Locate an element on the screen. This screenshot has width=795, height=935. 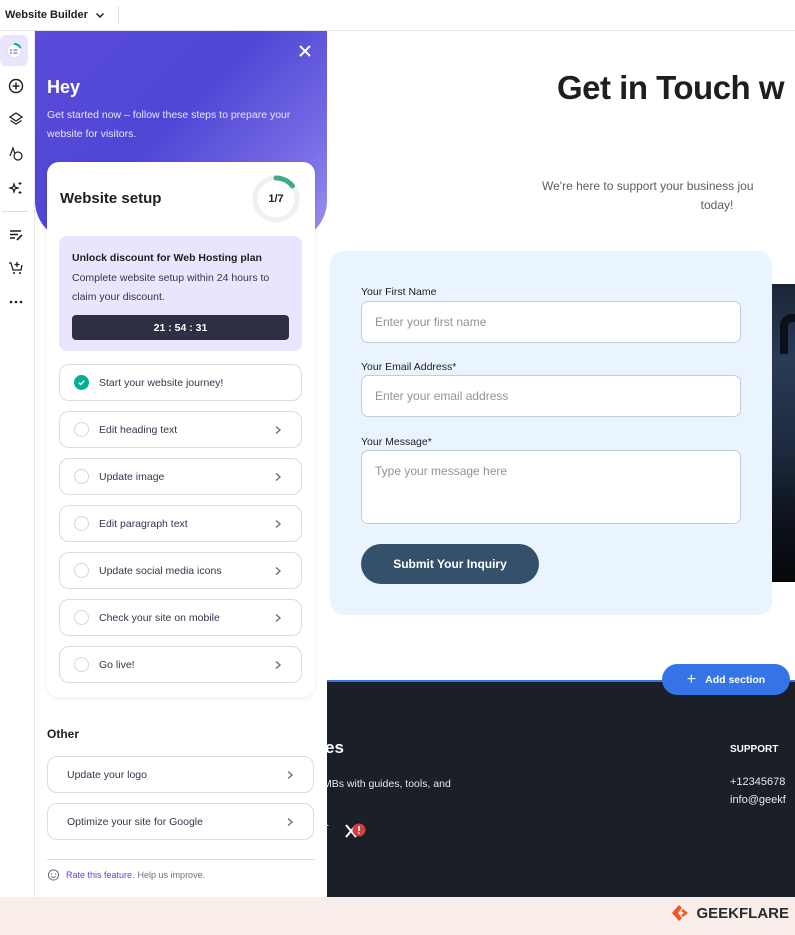
social-icon-partial is located at coordinates (328, 830).